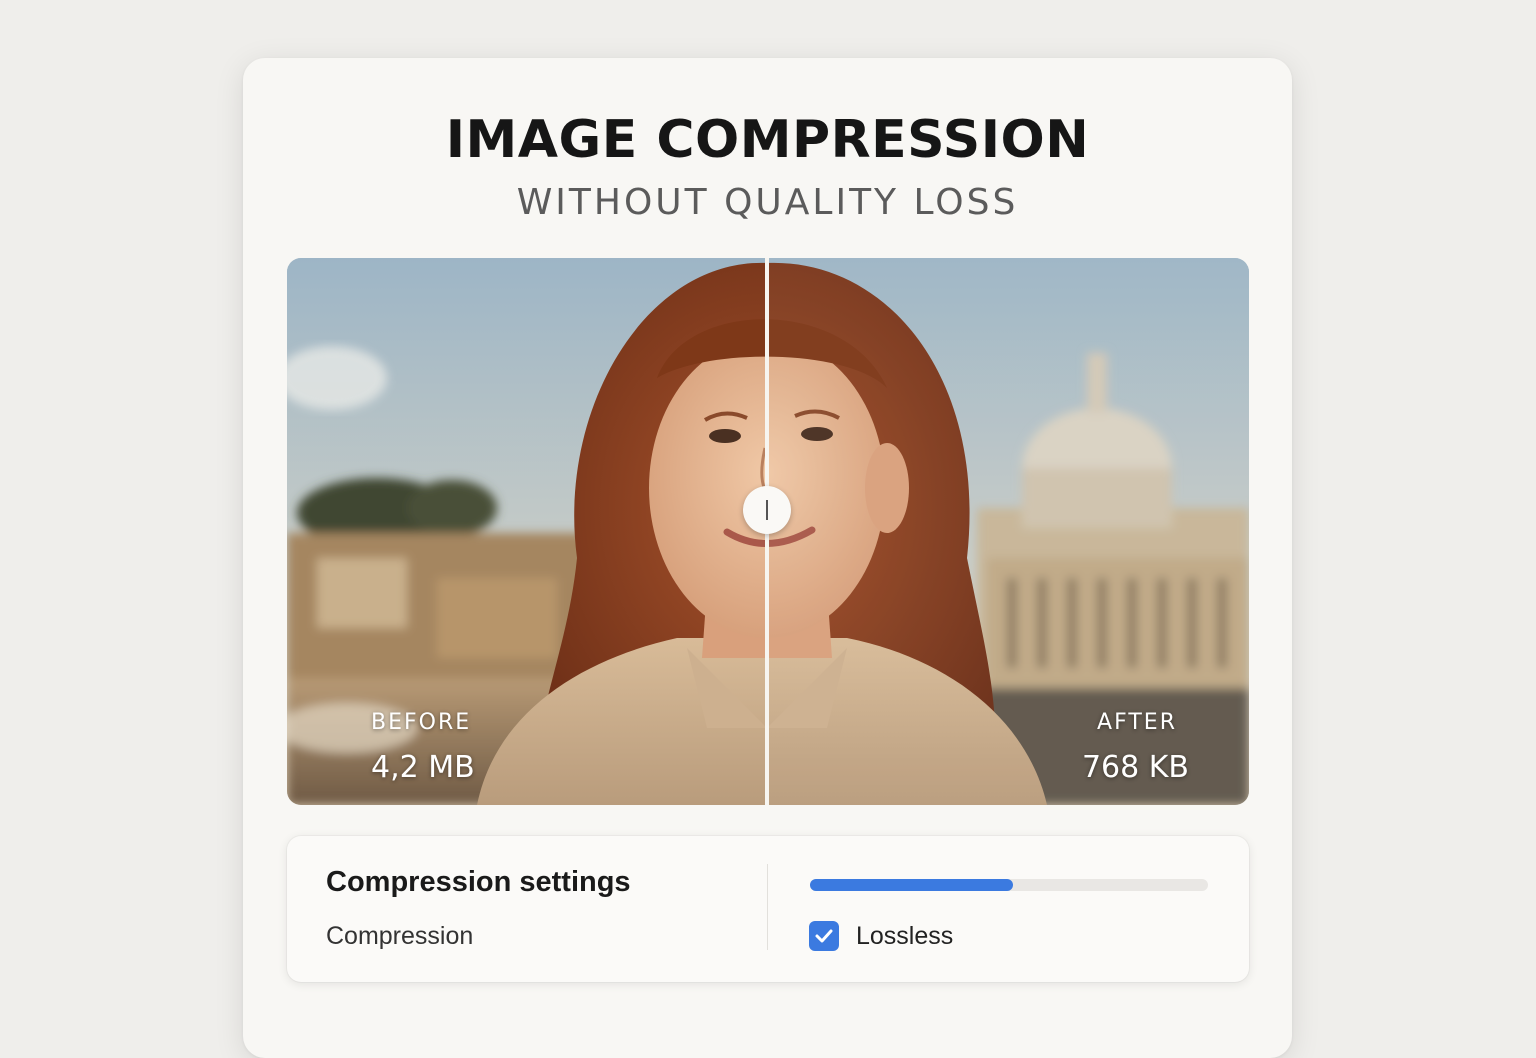 Image resolution: width=1536 pixels, height=1058 pixels. I want to click on compression-label: Compression, so click(400, 936).